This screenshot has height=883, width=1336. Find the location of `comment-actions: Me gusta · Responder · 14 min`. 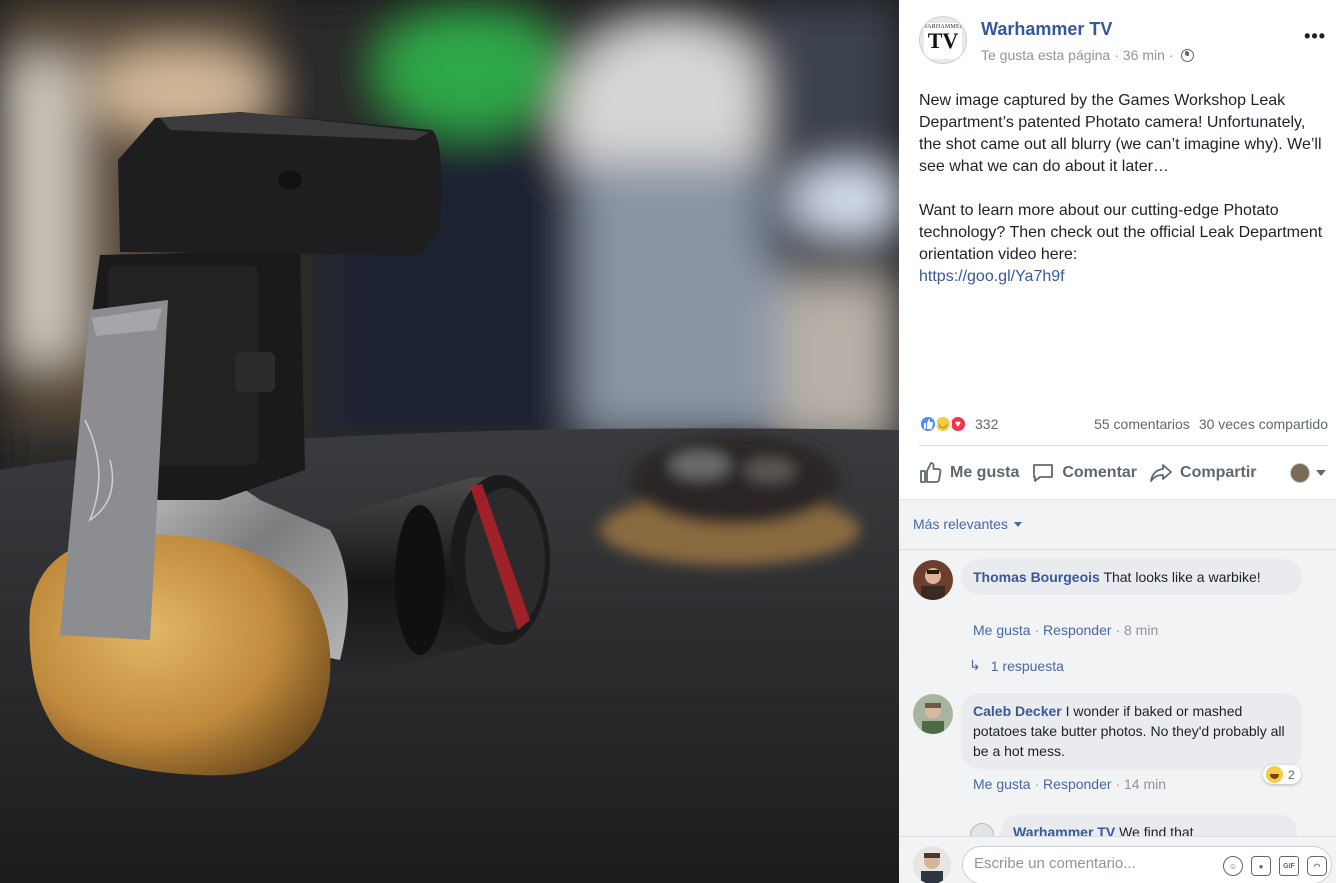

comment-actions: Me gusta · Responder · 14 min is located at coordinates (1069, 784).